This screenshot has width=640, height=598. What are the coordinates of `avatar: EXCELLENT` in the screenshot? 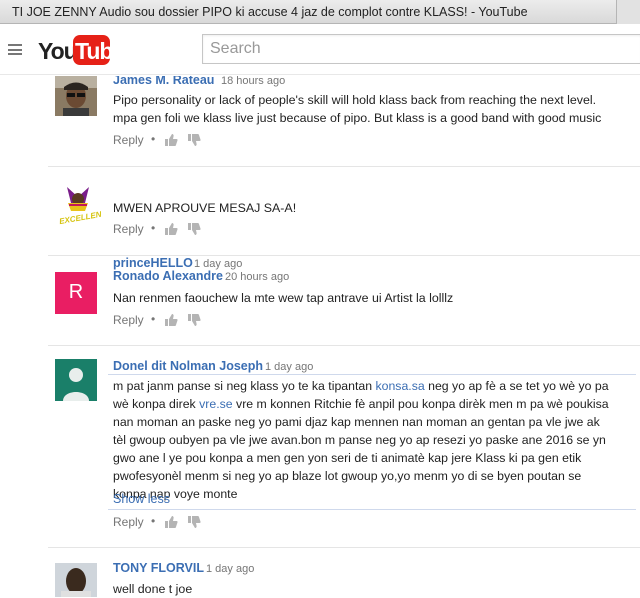 It's located at (78, 206).